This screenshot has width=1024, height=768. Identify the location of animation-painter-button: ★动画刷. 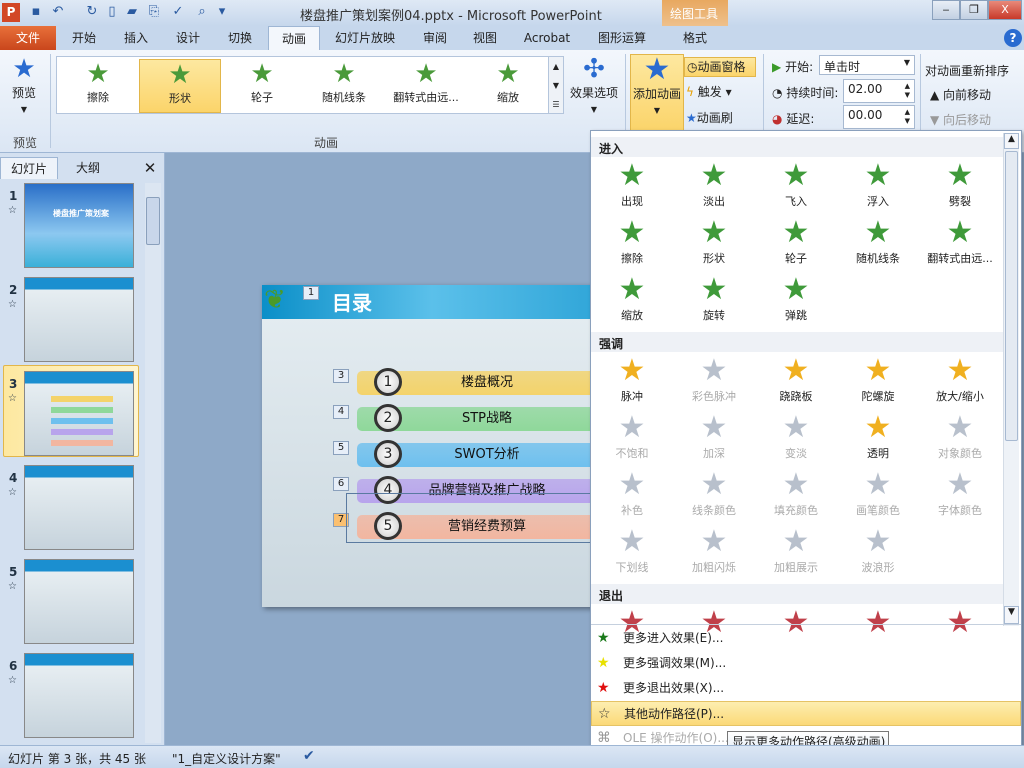
(709, 117).